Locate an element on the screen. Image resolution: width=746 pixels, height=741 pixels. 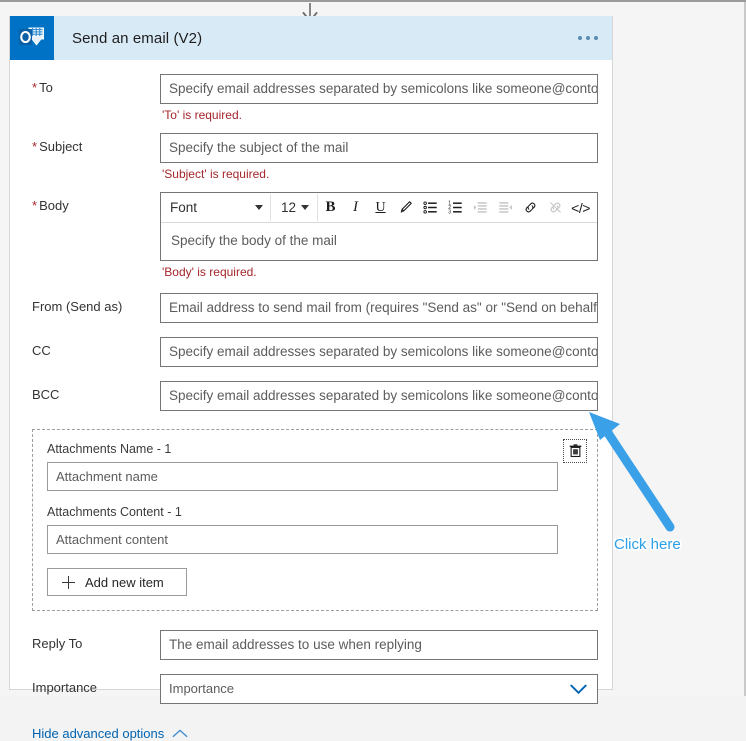
bullet-list-icon is located at coordinates (430, 207).